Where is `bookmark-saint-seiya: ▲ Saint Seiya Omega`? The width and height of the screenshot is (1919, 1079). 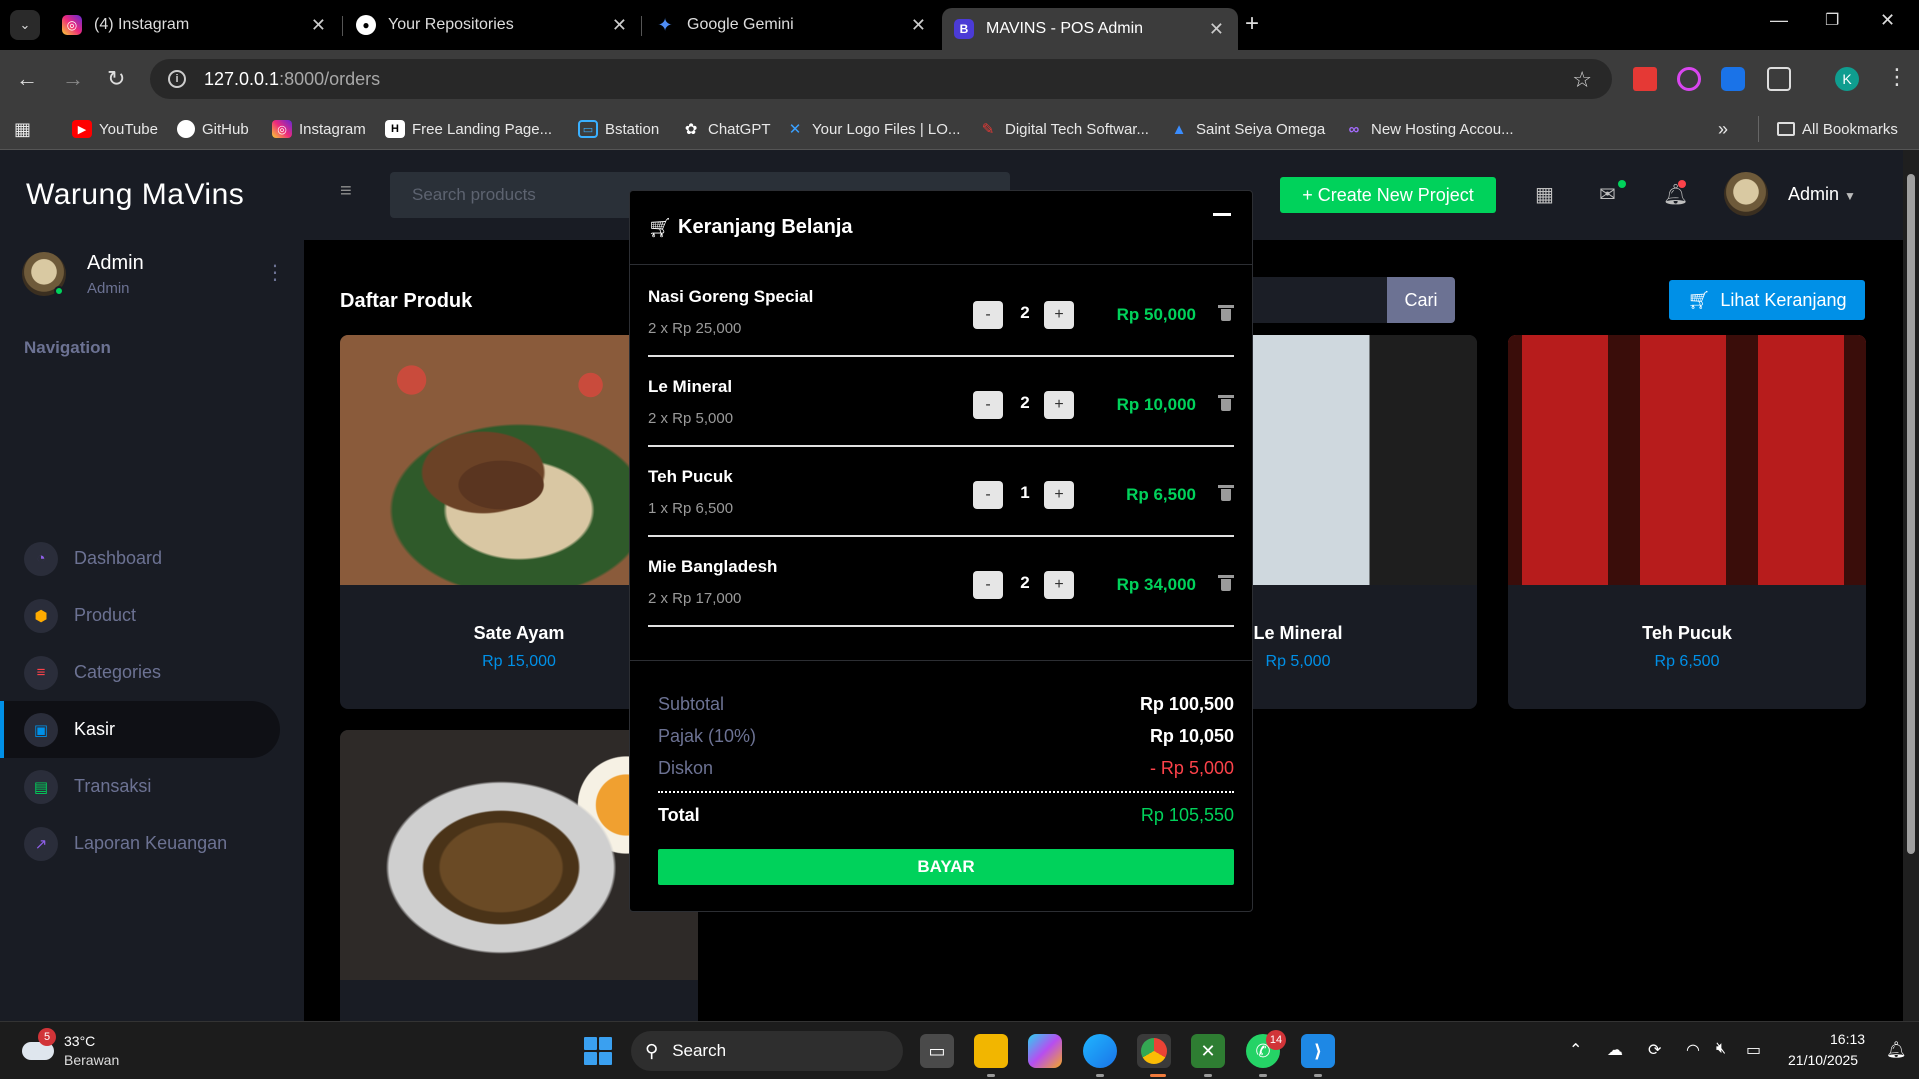 bookmark-saint-seiya: ▲ Saint Seiya Omega is located at coordinates (1247, 129).